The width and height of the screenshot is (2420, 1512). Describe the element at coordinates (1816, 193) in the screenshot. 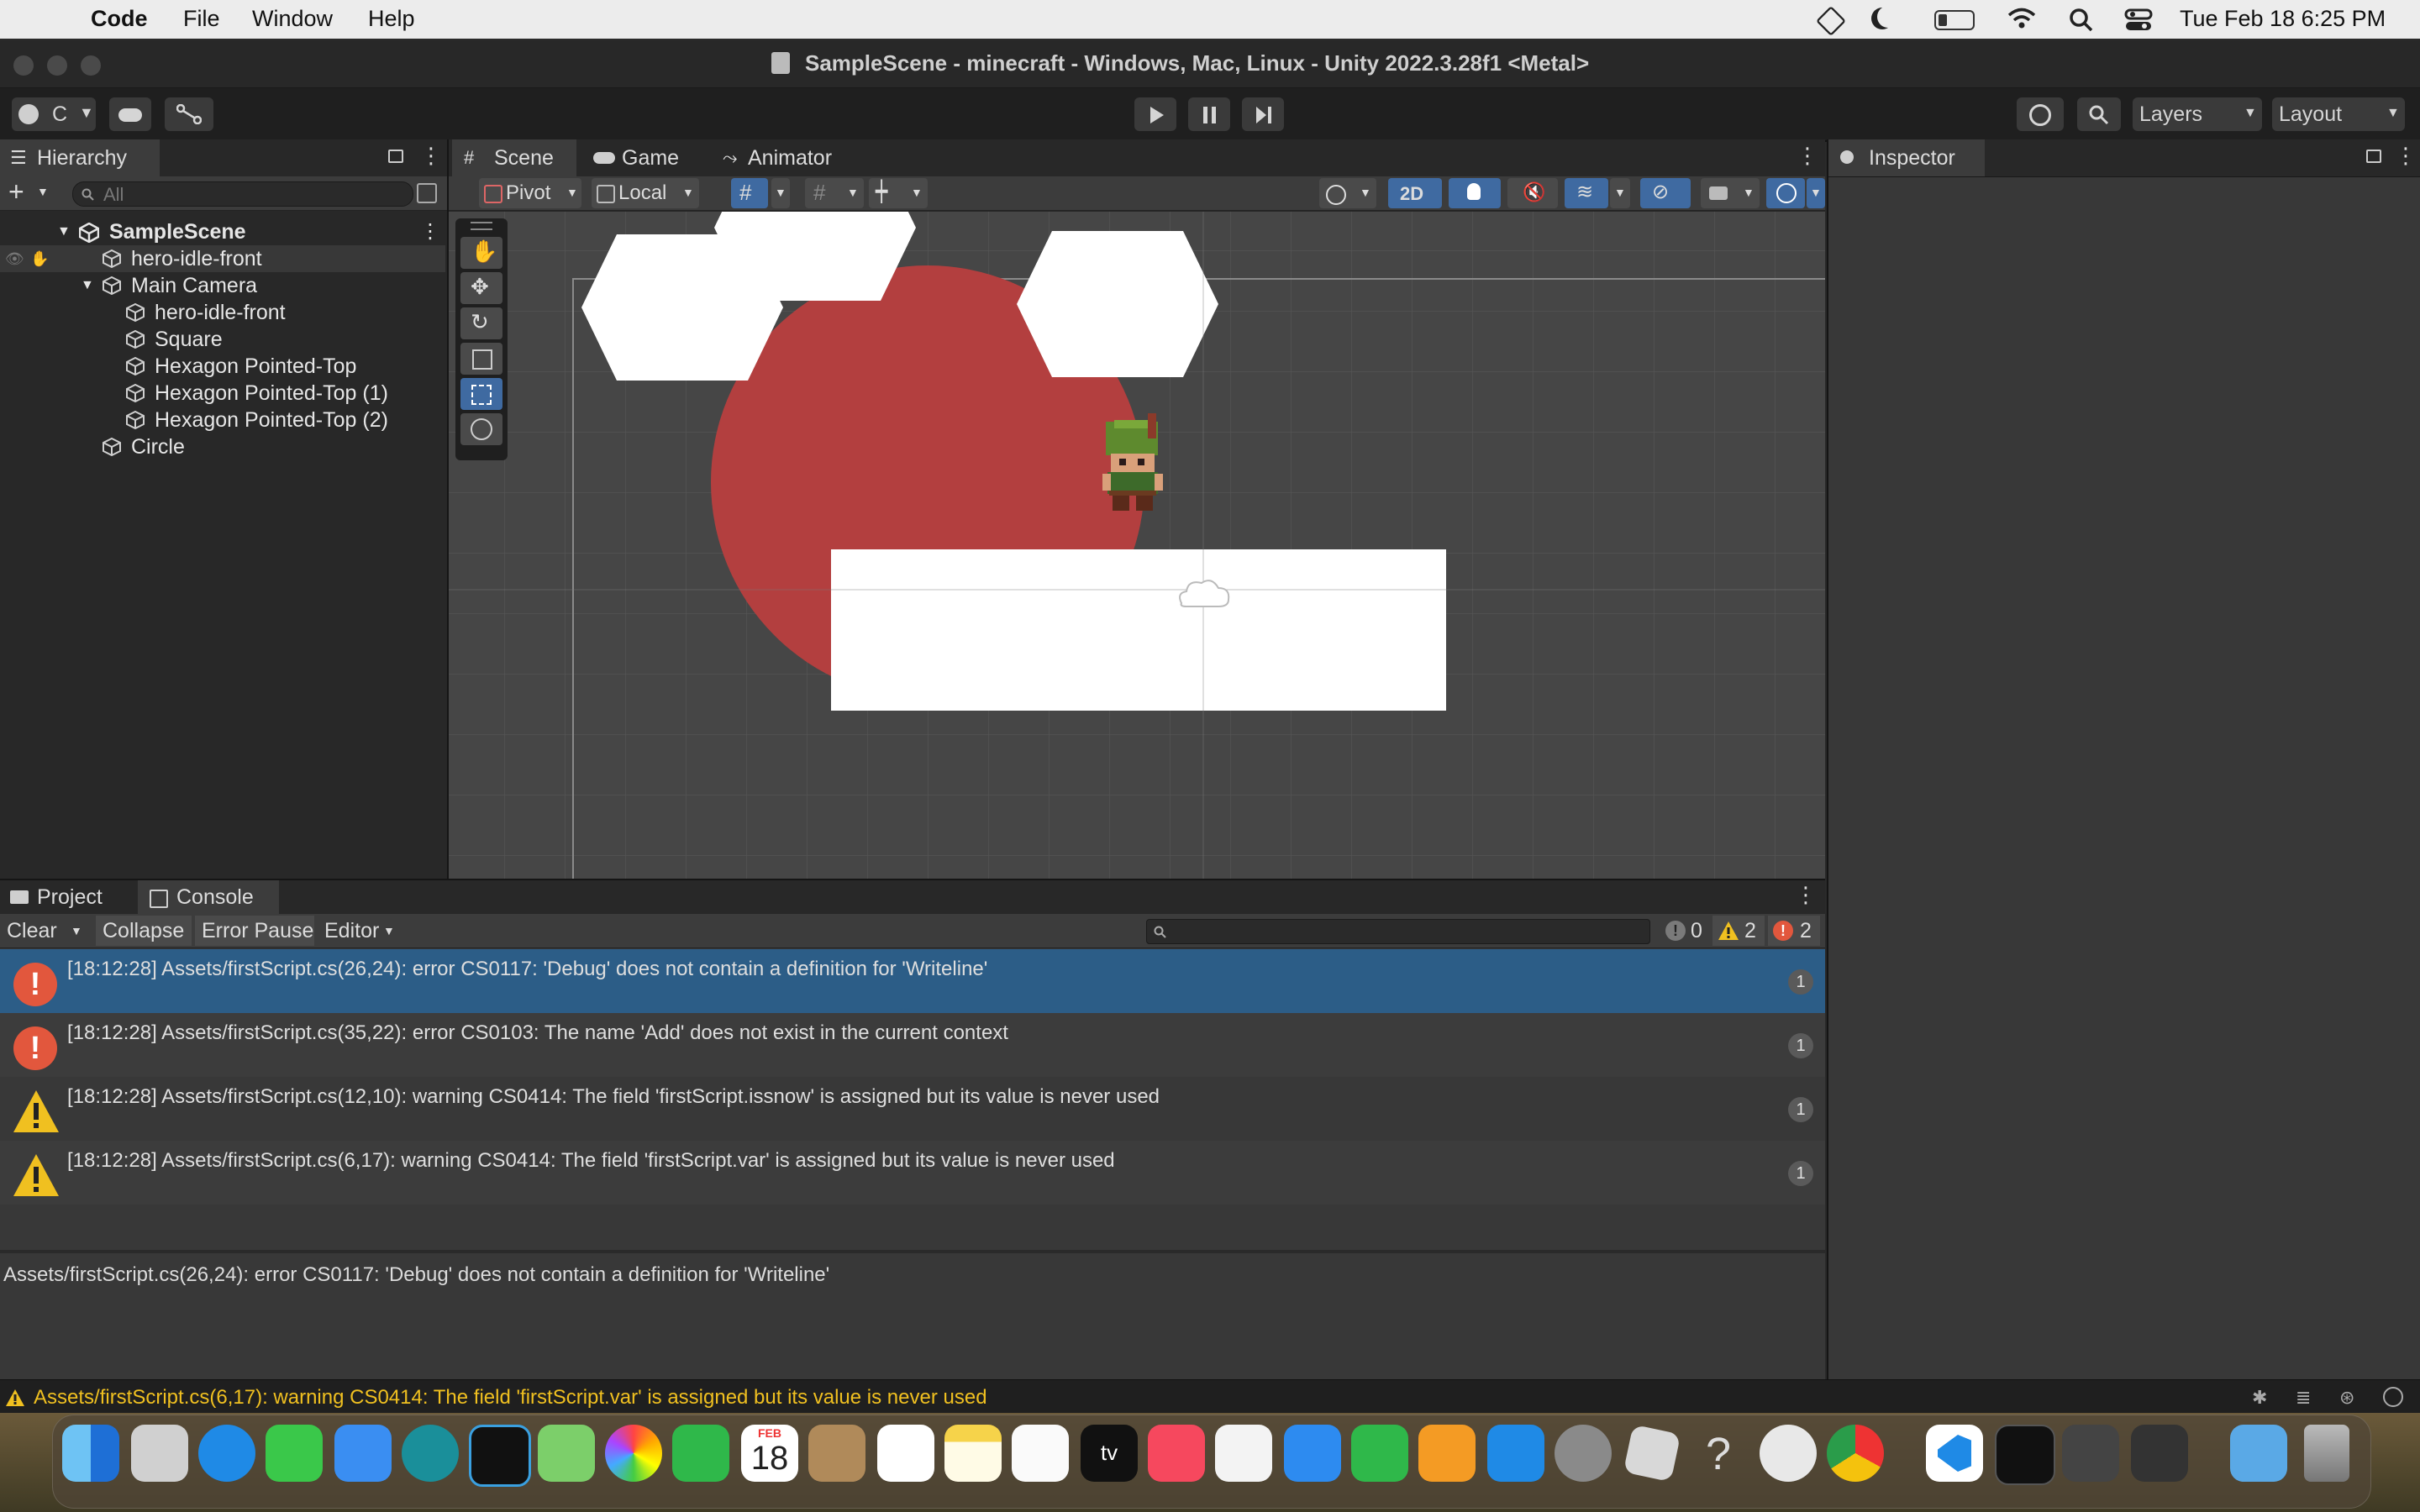

I see `gizmos-dropdown: ▼` at that location.